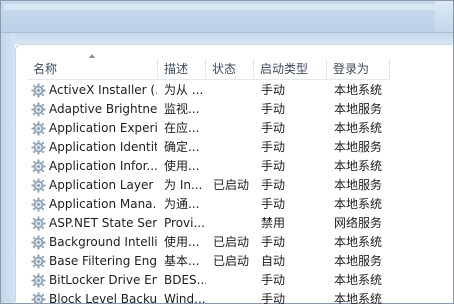 Image resolution: width=454 pixels, height=304 pixels. I want to click on service-logon-as: 网络服务, so click(358, 223).